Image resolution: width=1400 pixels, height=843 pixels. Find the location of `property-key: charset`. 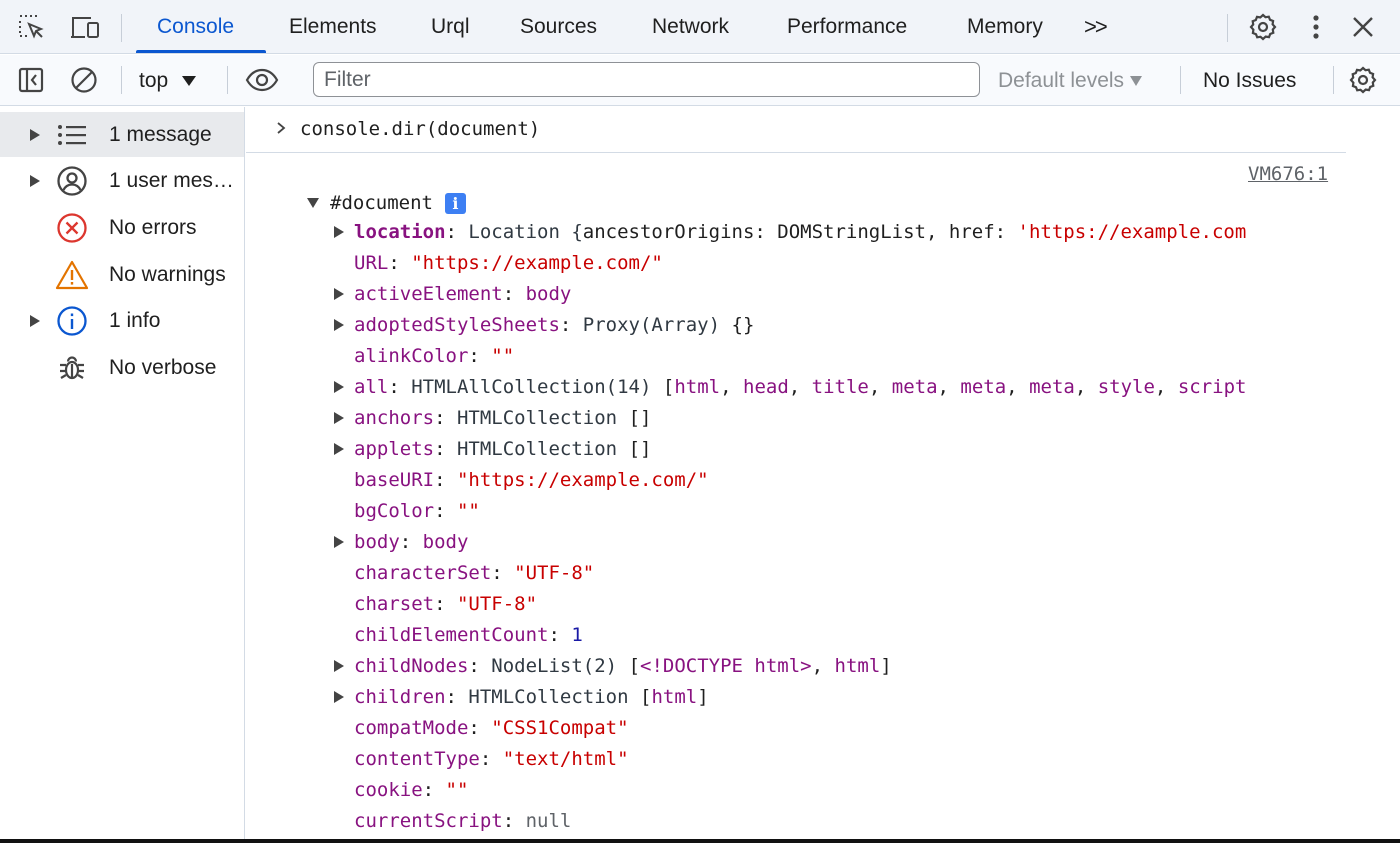

property-key: charset is located at coordinates (394, 604).